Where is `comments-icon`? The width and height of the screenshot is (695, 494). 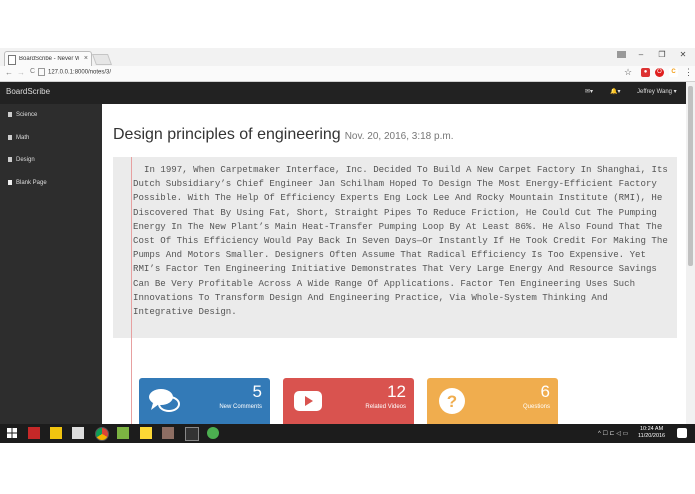 comments-icon is located at coordinates (164, 400).